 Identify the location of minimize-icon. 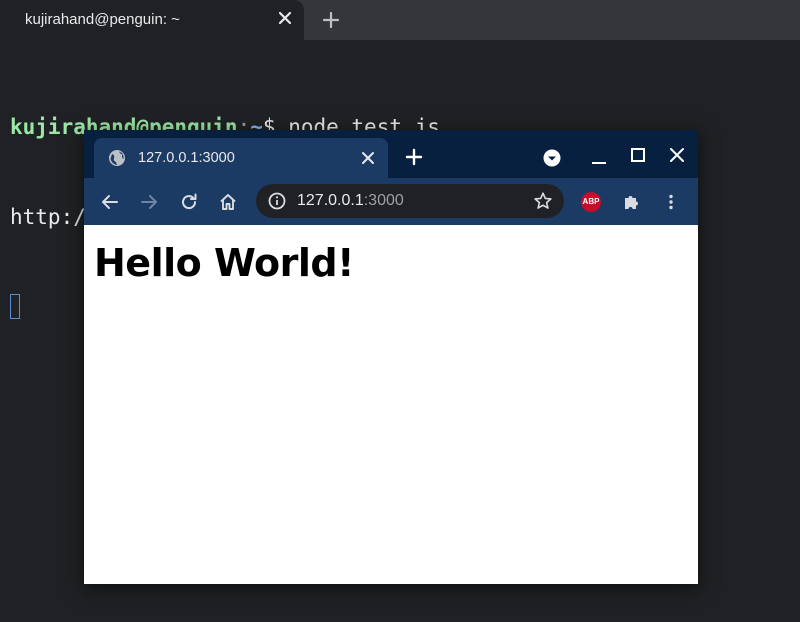
(599, 159).